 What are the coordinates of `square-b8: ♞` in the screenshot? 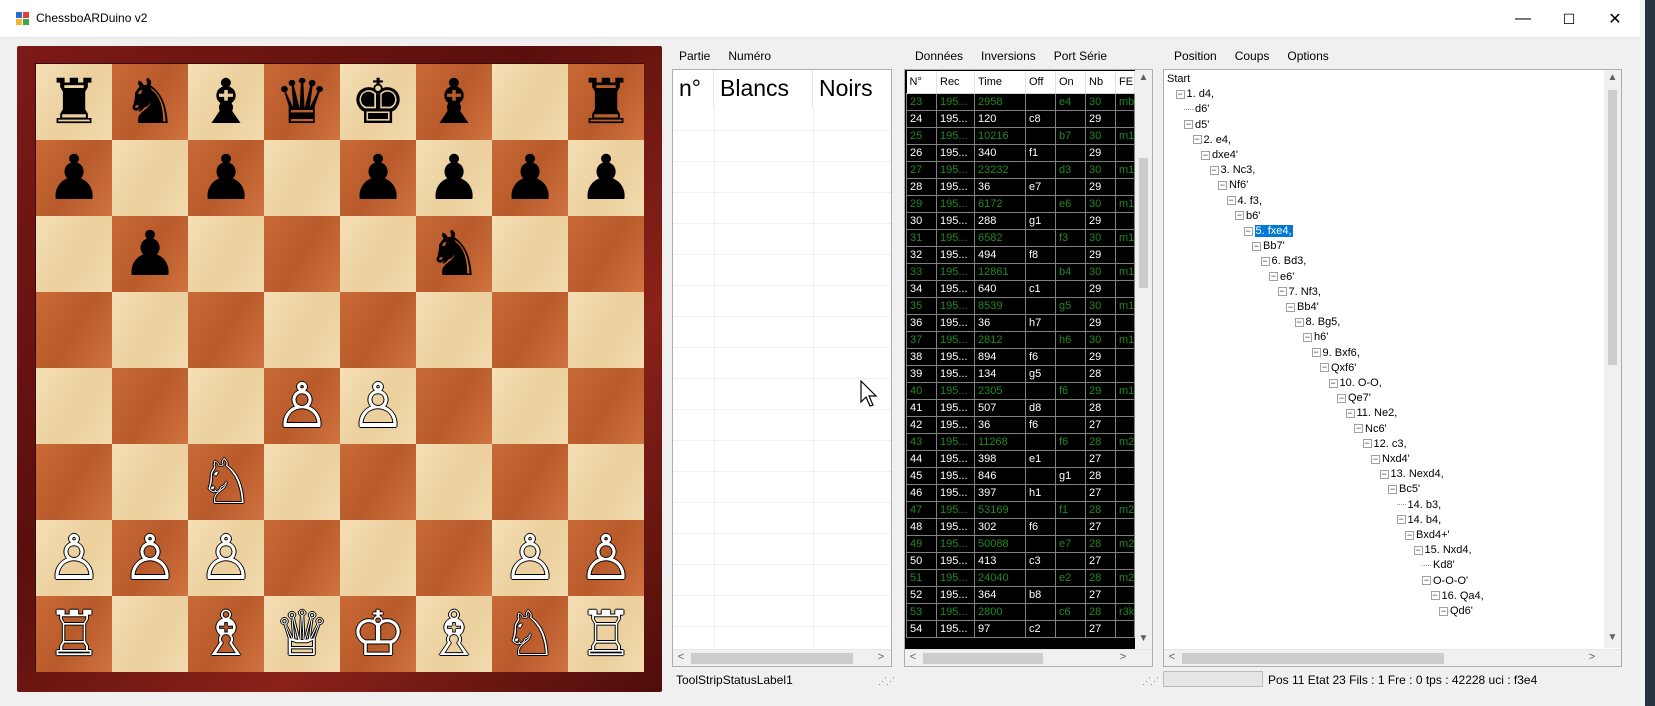 It's located at (150, 102).